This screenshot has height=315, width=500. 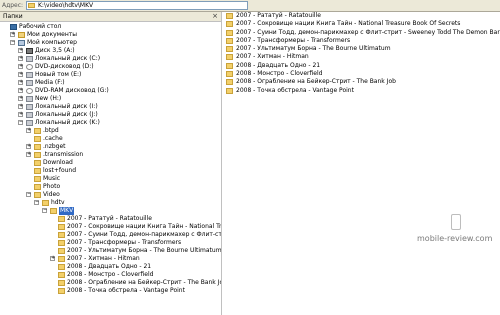 What do you see at coordinates (52, 42) in the screenshot?
I see `tree-item-label: Мой компьютер` at bounding box center [52, 42].